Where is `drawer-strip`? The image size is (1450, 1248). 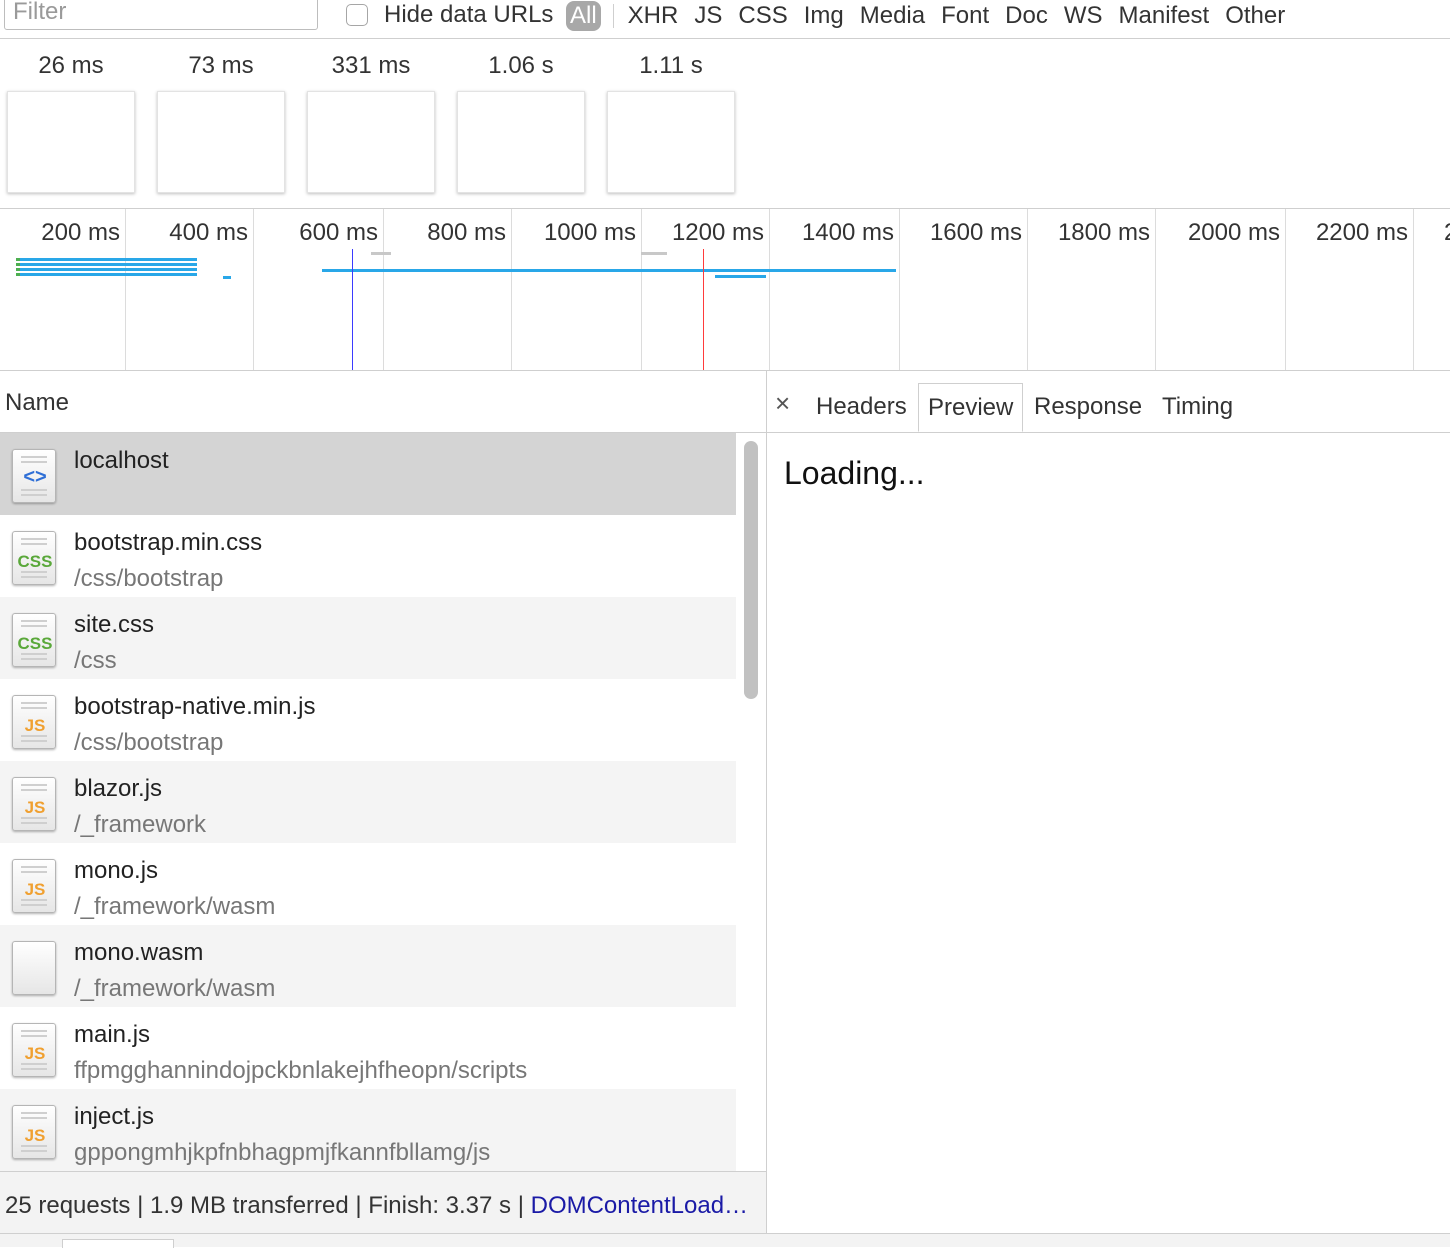
drawer-strip is located at coordinates (725, 1240).